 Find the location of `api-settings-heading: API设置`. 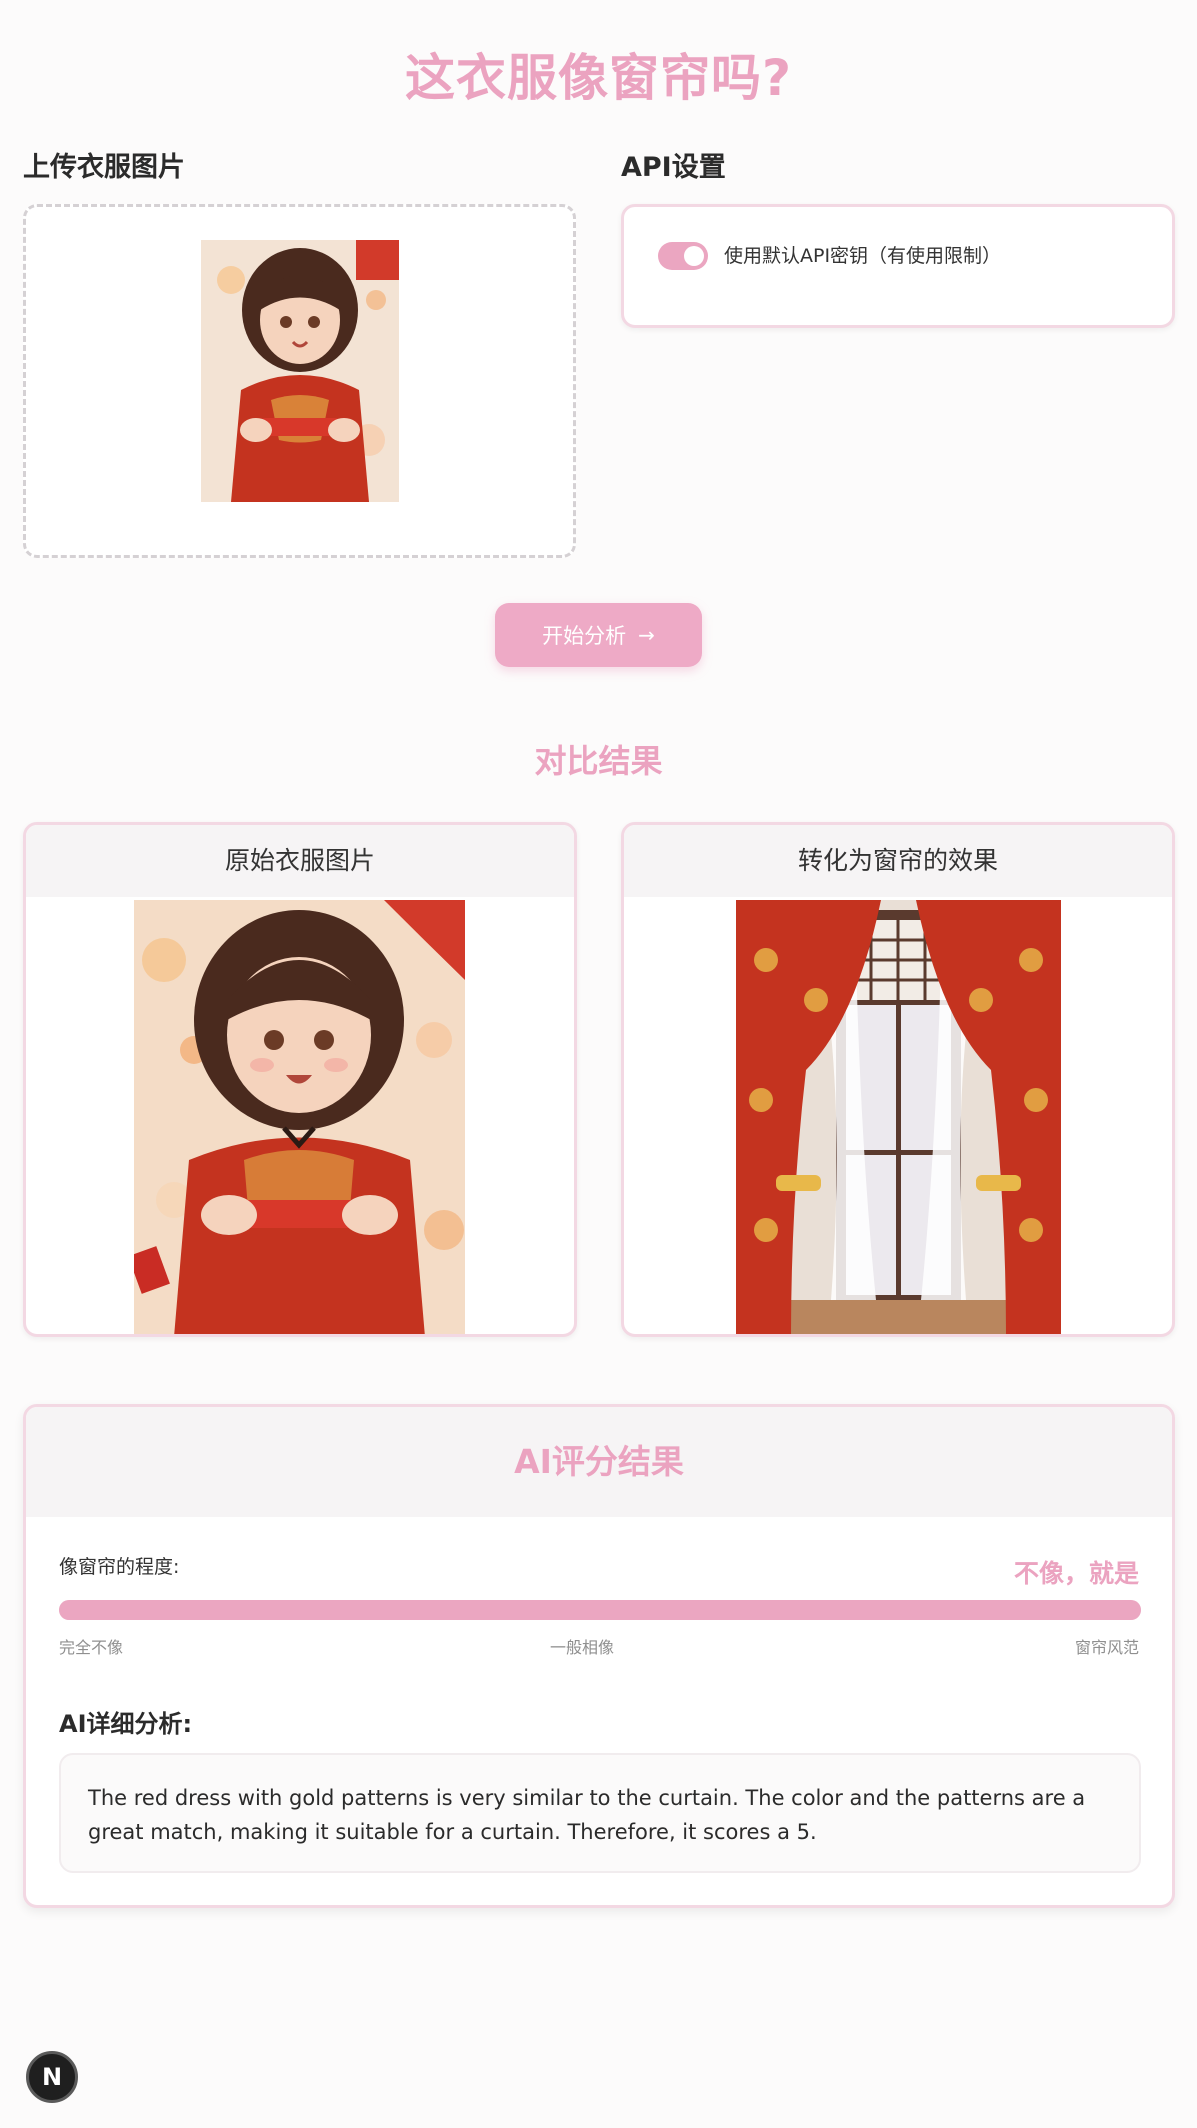

api-settings-heading: API设置 is located at coordinates (673, 167).